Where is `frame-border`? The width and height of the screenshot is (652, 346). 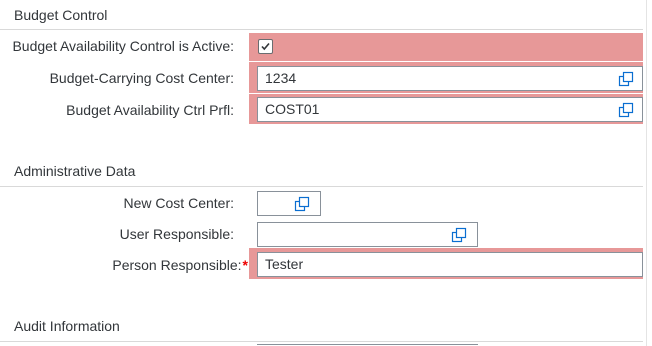 frame-border is located at coordinates (646, 173).